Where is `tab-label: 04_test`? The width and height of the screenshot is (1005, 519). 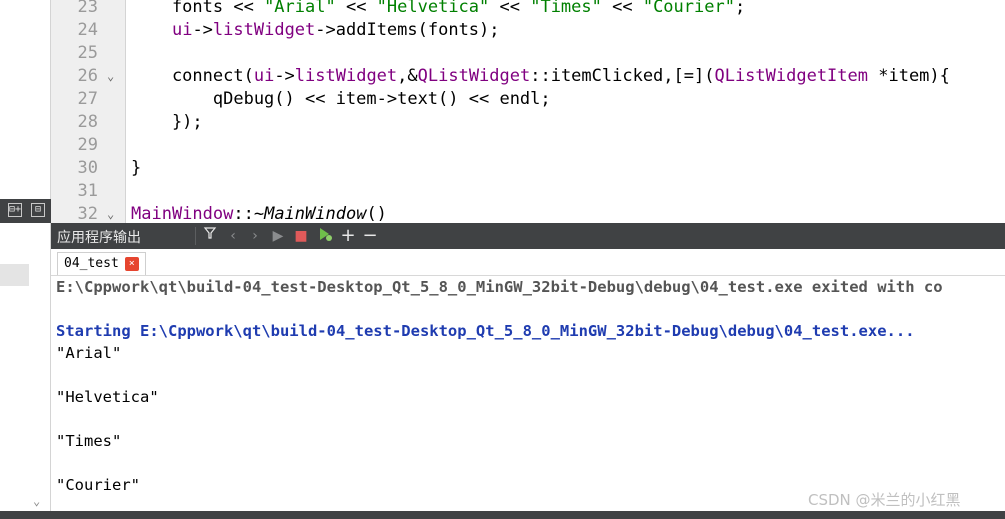 tab-label: 04_test is located at coordinates (91, 263).